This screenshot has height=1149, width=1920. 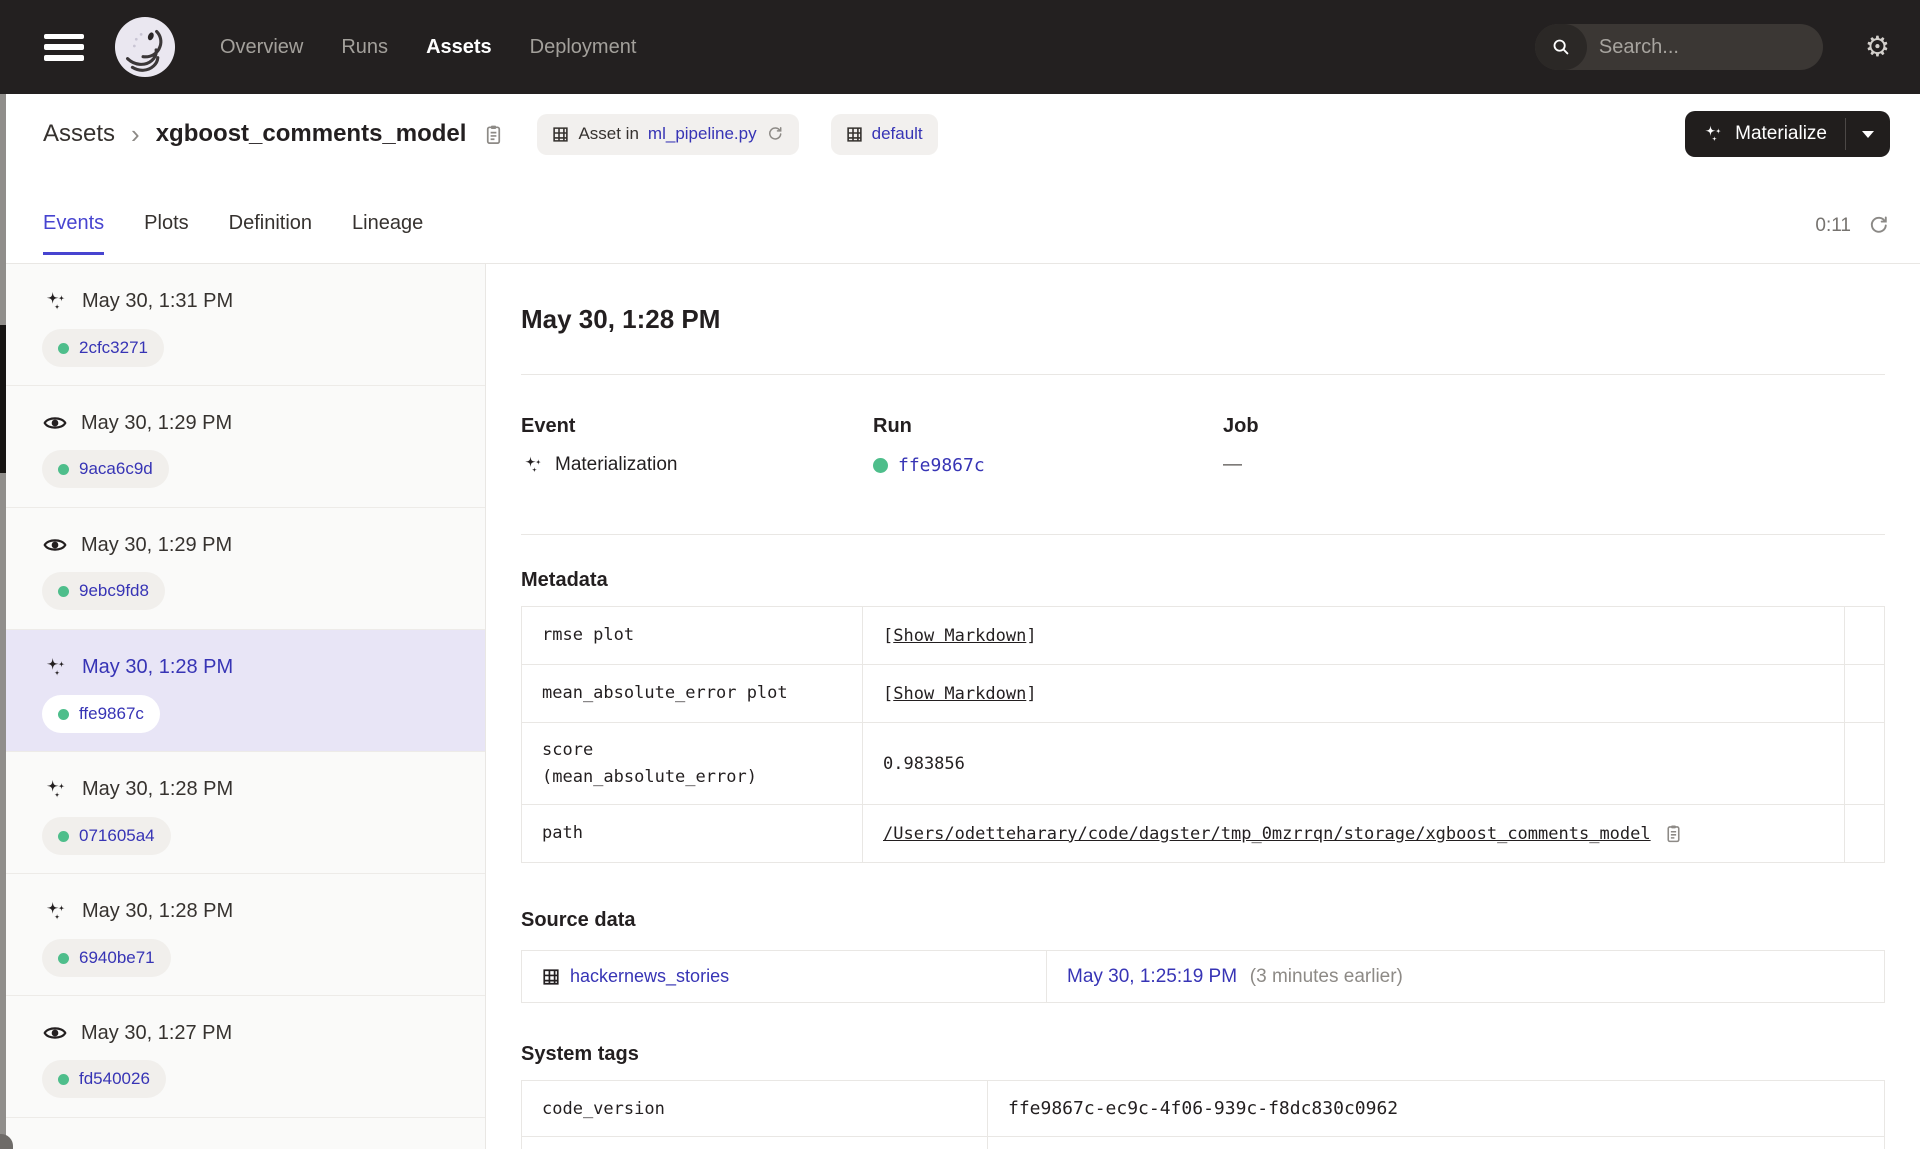 I want to click on run-id-chip: fd540026, so click(x=104, y=1079).